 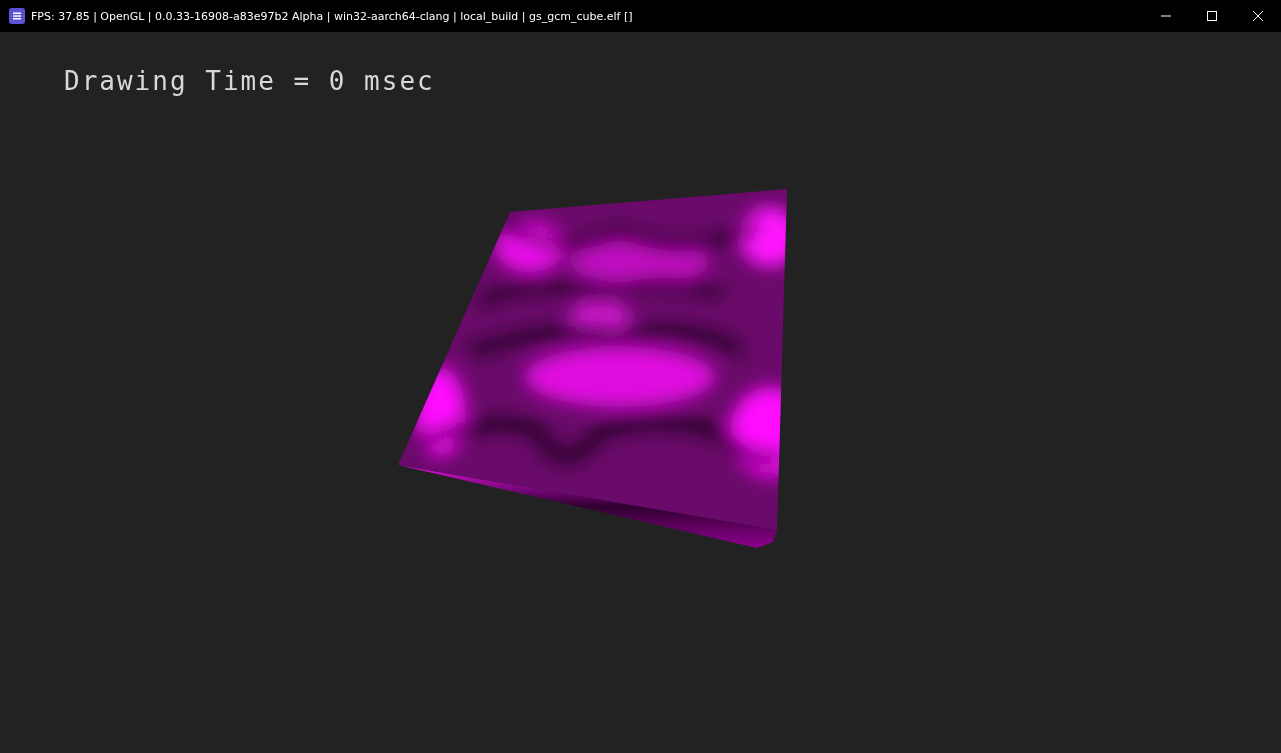 What do you see at coordinates (1212, 16) in the screenshot?
I see `maximize-icon` at bounding box center [1212, 16].